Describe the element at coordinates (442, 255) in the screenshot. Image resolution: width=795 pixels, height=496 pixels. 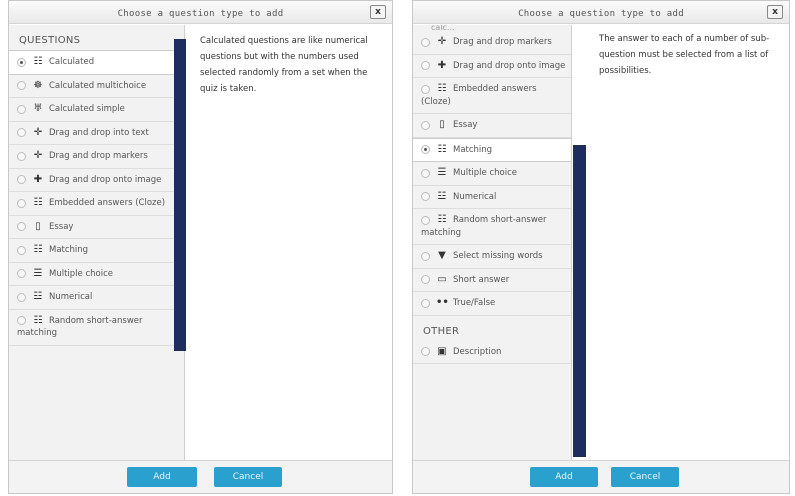
I see `select-missing-words-icon: ▼` at that location.